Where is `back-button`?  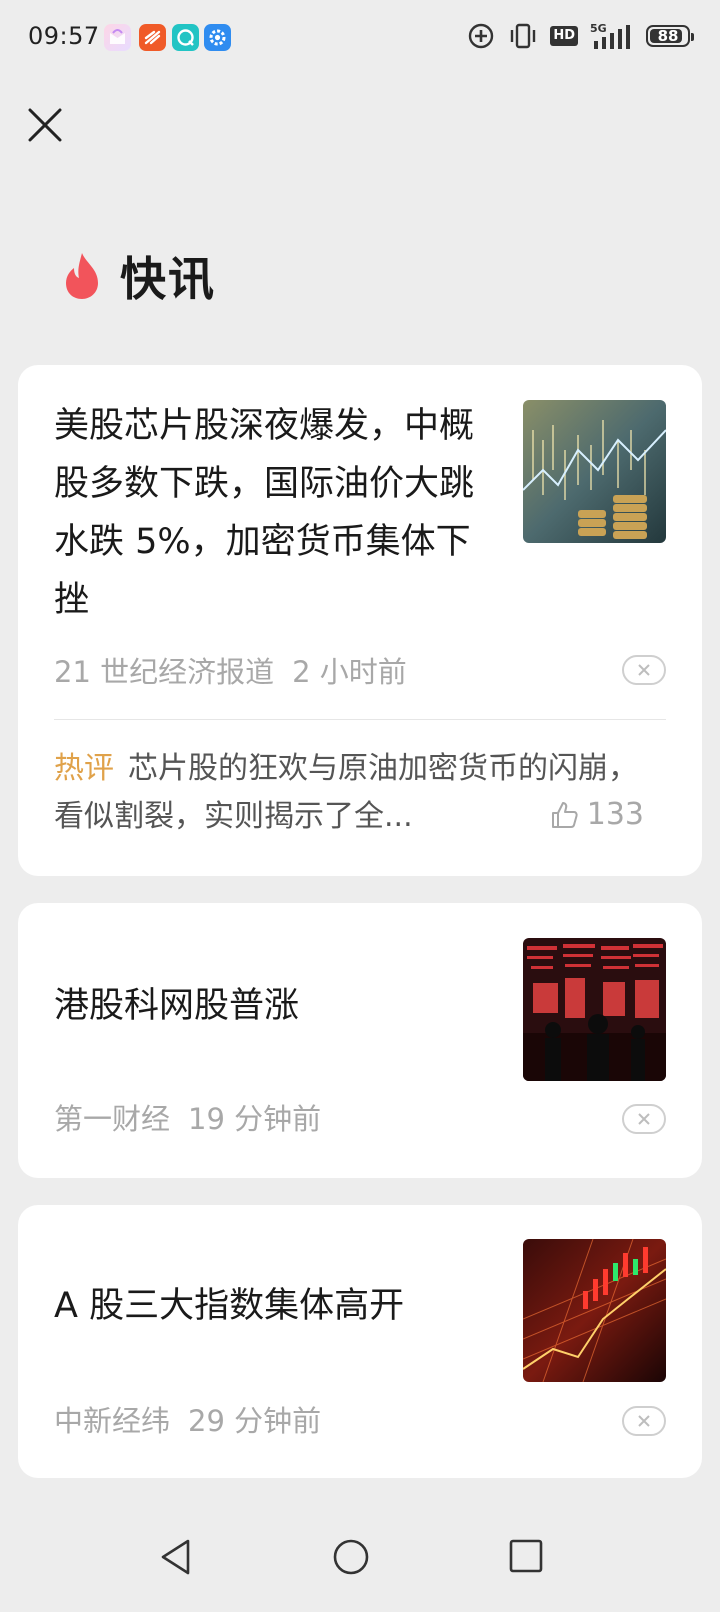
back-button is located at coordinates (176, 1559).